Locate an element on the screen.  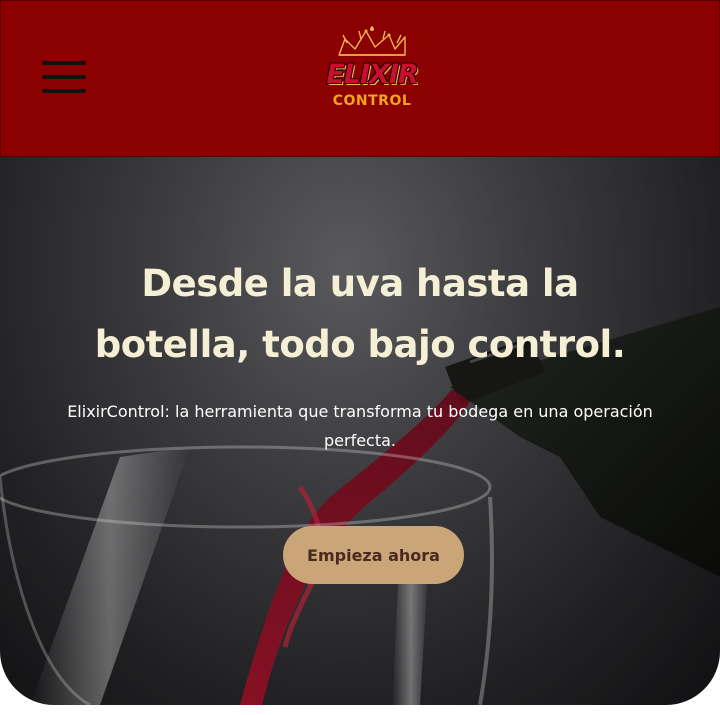
menu-button is located at coordinates (64, 78).